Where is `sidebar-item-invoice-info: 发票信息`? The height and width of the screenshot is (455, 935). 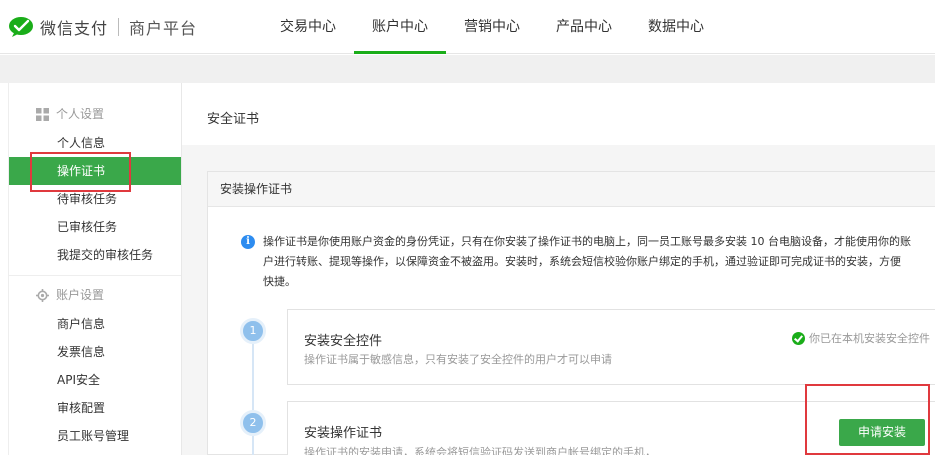 sidebar-item-invoice-info: 发票信息 is located at coordinates (95, 352).